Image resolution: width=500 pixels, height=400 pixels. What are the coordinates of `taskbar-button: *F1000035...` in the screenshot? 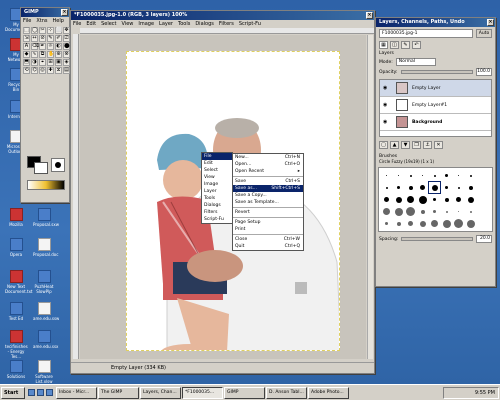 It's located at (202, 392).